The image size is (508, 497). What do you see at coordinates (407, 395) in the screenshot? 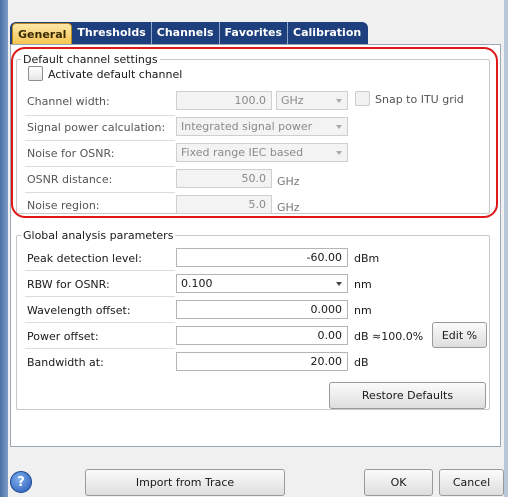
I see `restore-defaults-button: Restore Defaults` at bounding box center [407, 395].